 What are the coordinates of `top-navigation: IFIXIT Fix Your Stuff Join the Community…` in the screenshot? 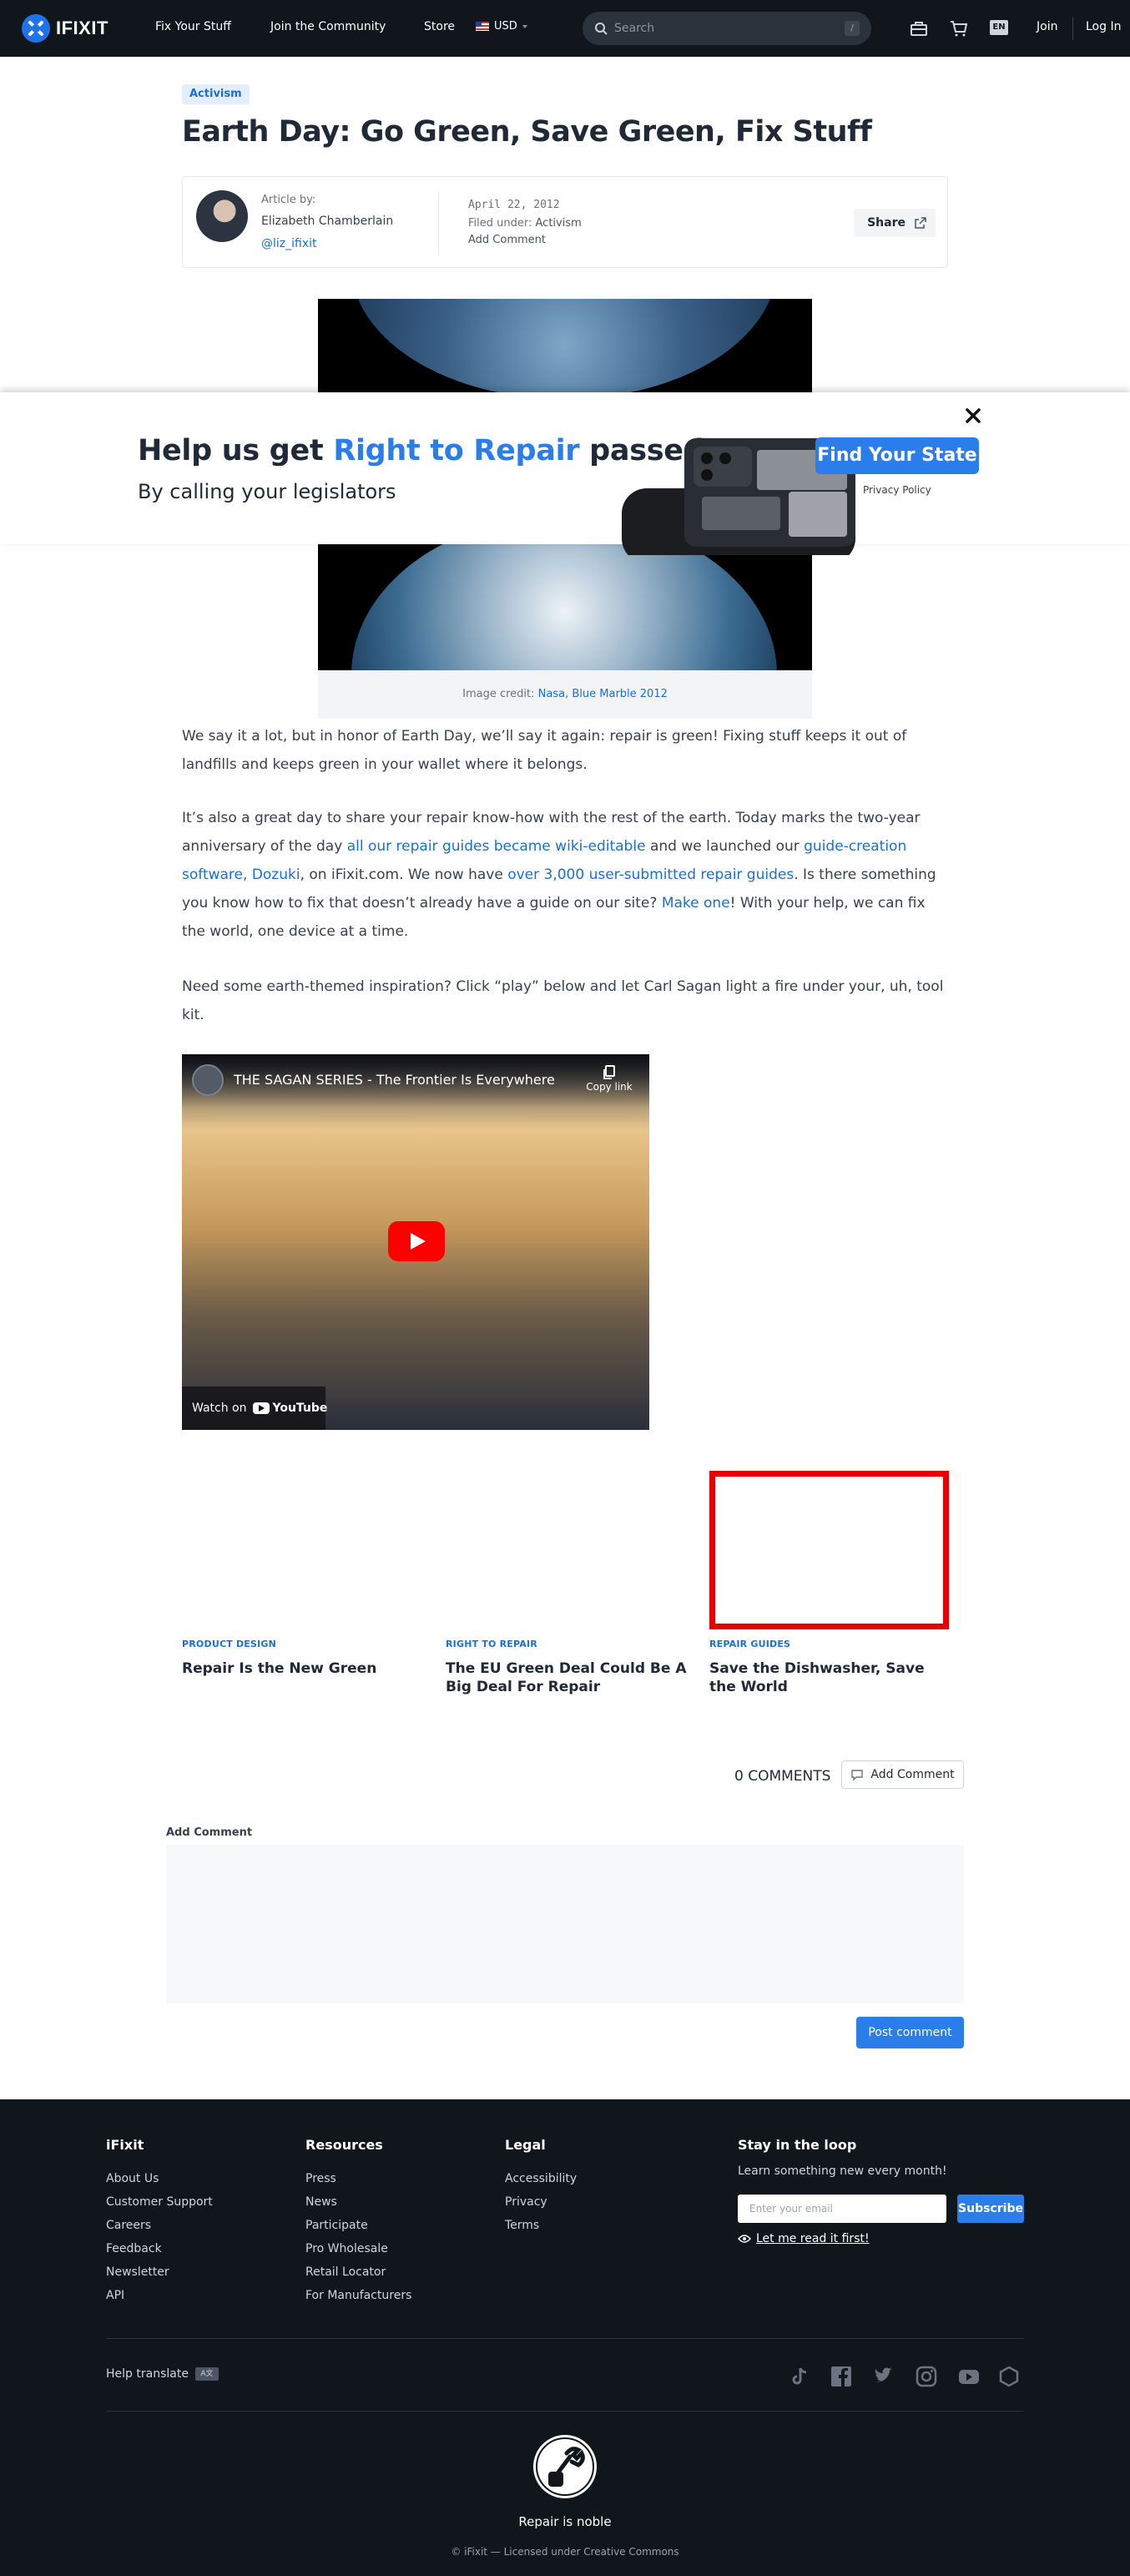 It's located at (565, 28).